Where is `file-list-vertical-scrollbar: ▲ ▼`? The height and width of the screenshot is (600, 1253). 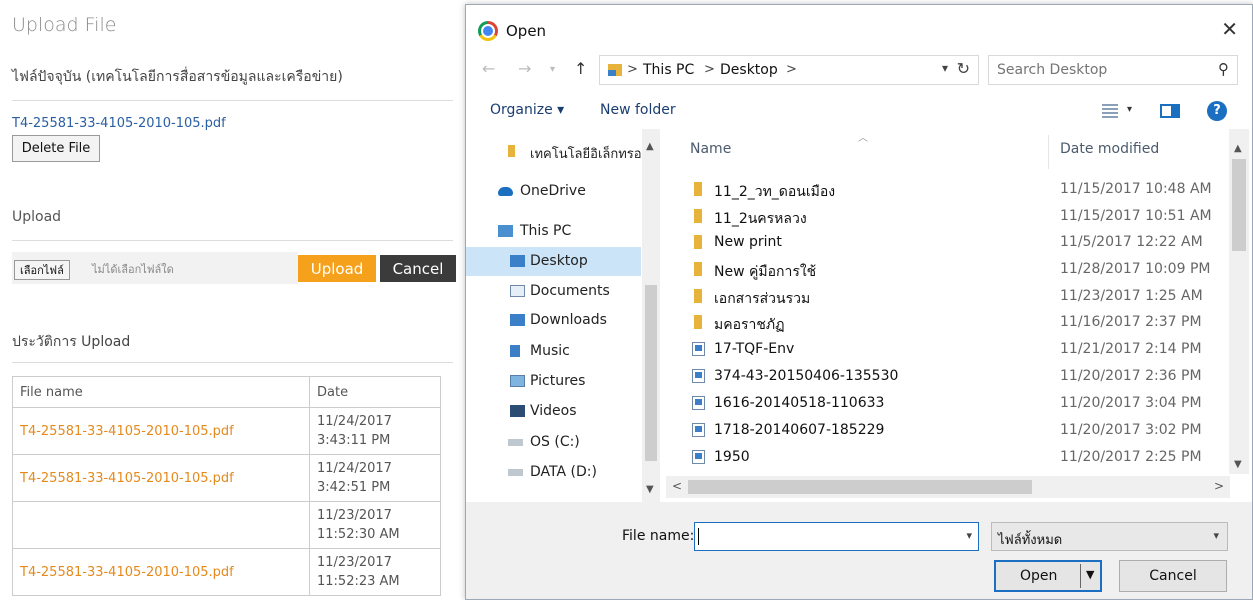
file-list-vertical-scrollbar: ▲ ▼ is located at coordinates (1239, 301).